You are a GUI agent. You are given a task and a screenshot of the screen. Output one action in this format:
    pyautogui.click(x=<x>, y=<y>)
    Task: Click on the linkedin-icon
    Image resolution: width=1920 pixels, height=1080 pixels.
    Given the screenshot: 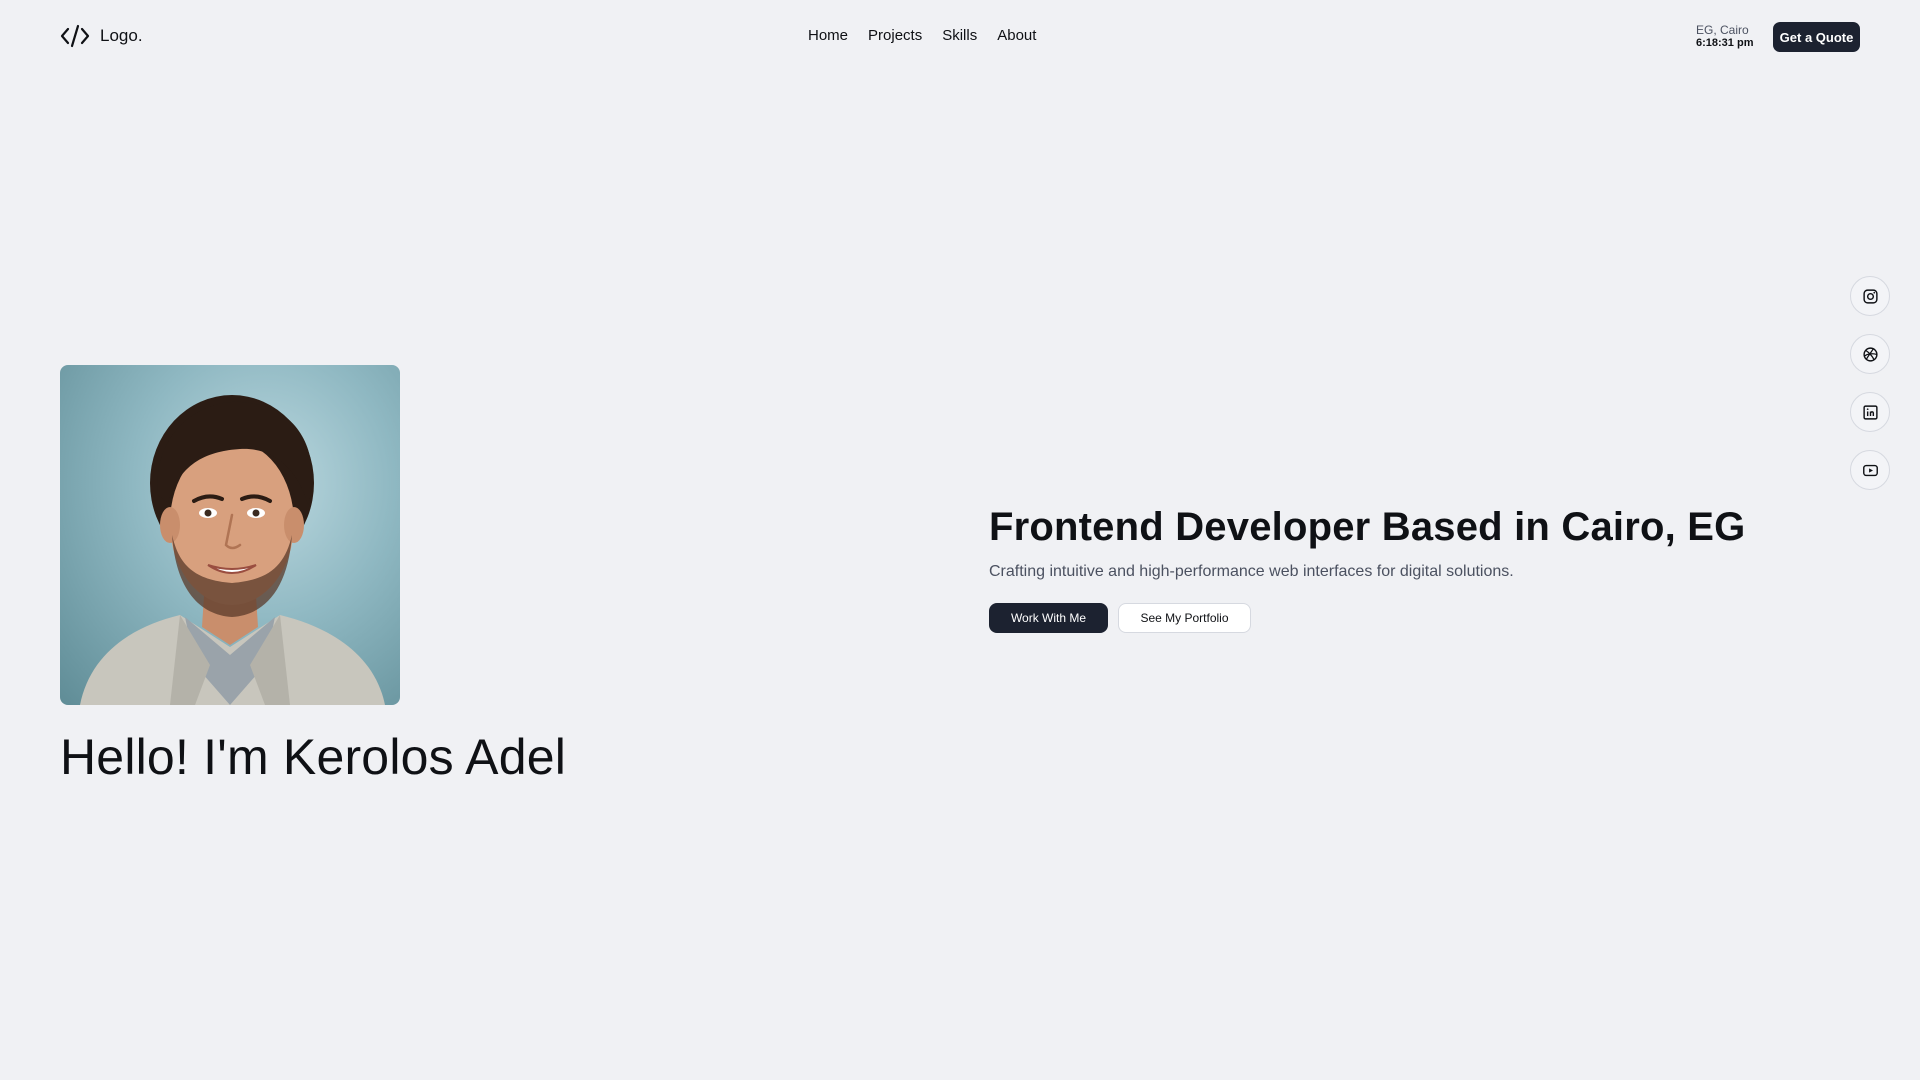 What is the action you would take?
    pyautogui.click(x=1870, y=412)
    